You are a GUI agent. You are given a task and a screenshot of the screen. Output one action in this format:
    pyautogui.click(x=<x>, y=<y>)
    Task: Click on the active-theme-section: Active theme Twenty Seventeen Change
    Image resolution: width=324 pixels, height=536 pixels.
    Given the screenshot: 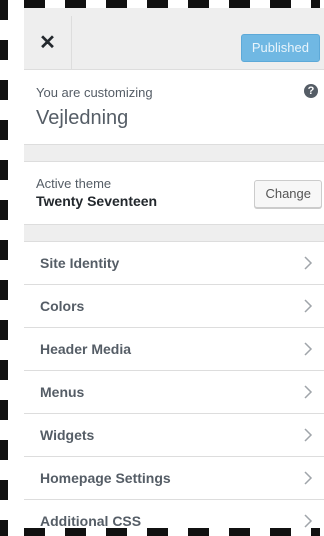 What is the action you would take?
    pyautogui.click(x=174, y=193)
    